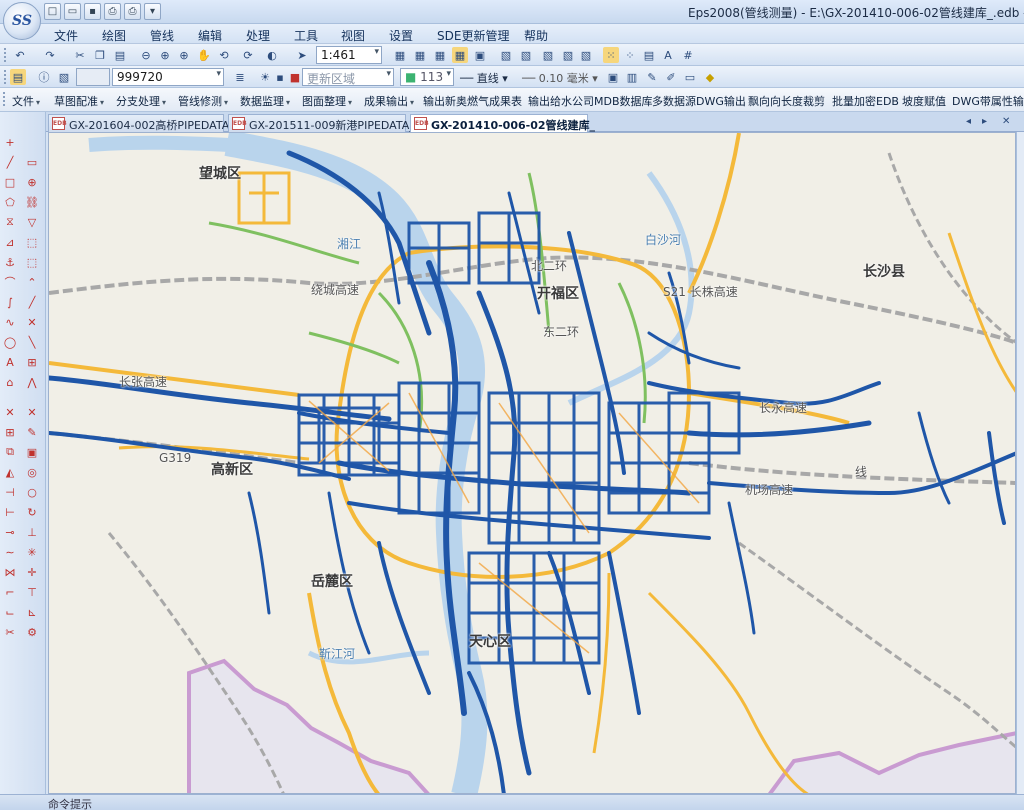 The height and width of the screenshot is (810, 1024). What do you see at coordinates (32, 282) in the screenshot?
I see `caret-tool-icon: ⌃` at bounding box center [32, 282].